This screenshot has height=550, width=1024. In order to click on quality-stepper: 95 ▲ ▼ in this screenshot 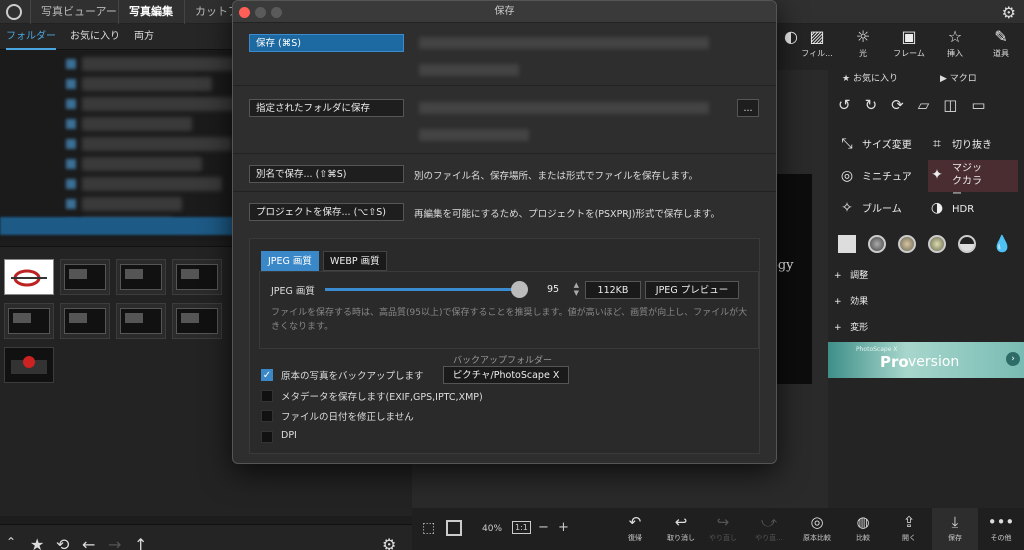, I will do `click(564, 290)`.